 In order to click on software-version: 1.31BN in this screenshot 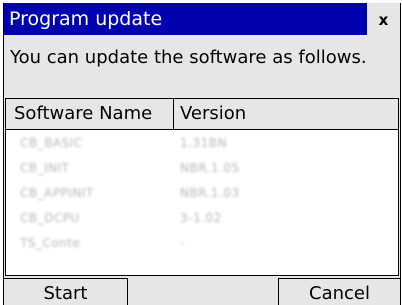, I will do `click(203, 143)`.